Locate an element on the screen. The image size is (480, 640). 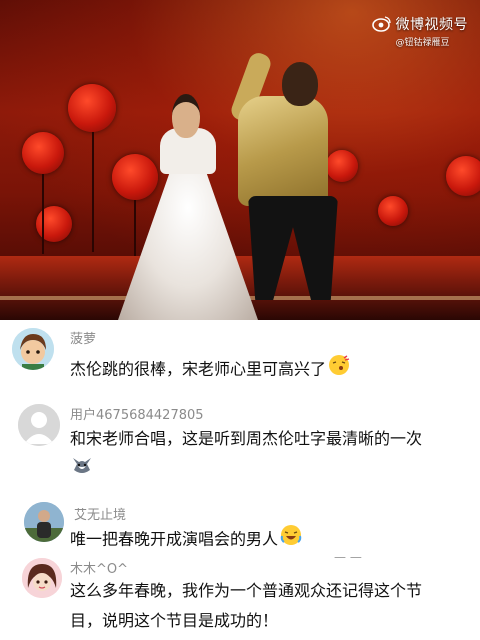
photo-person-avatar is located at coordinates (44, 522).